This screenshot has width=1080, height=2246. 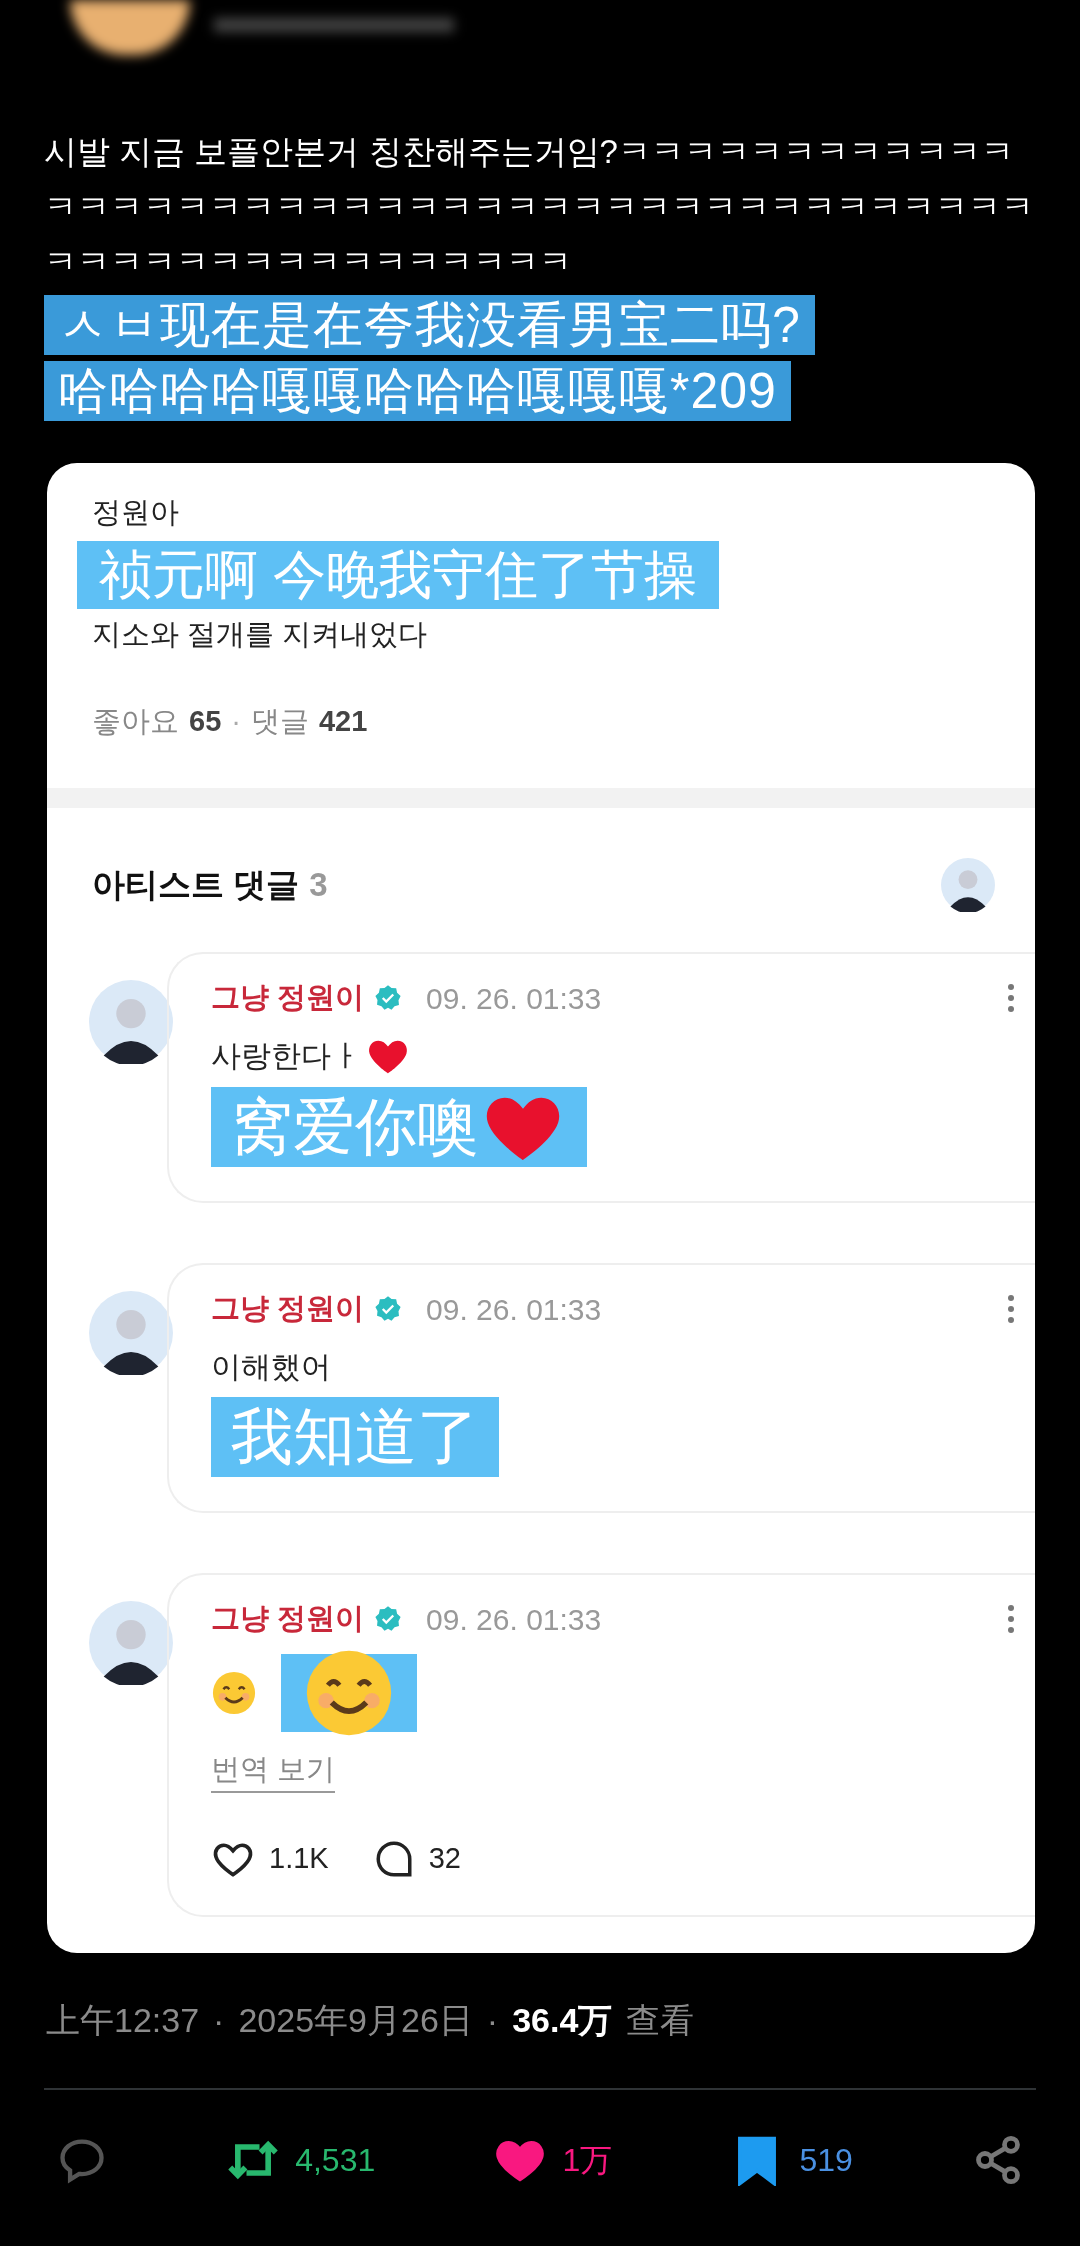 What do you see at coordinates (398, 574) in the screenshot?
I see `translation-caption: 祯元啊 今晚我守住了节操` at bounding box center [398, 574].